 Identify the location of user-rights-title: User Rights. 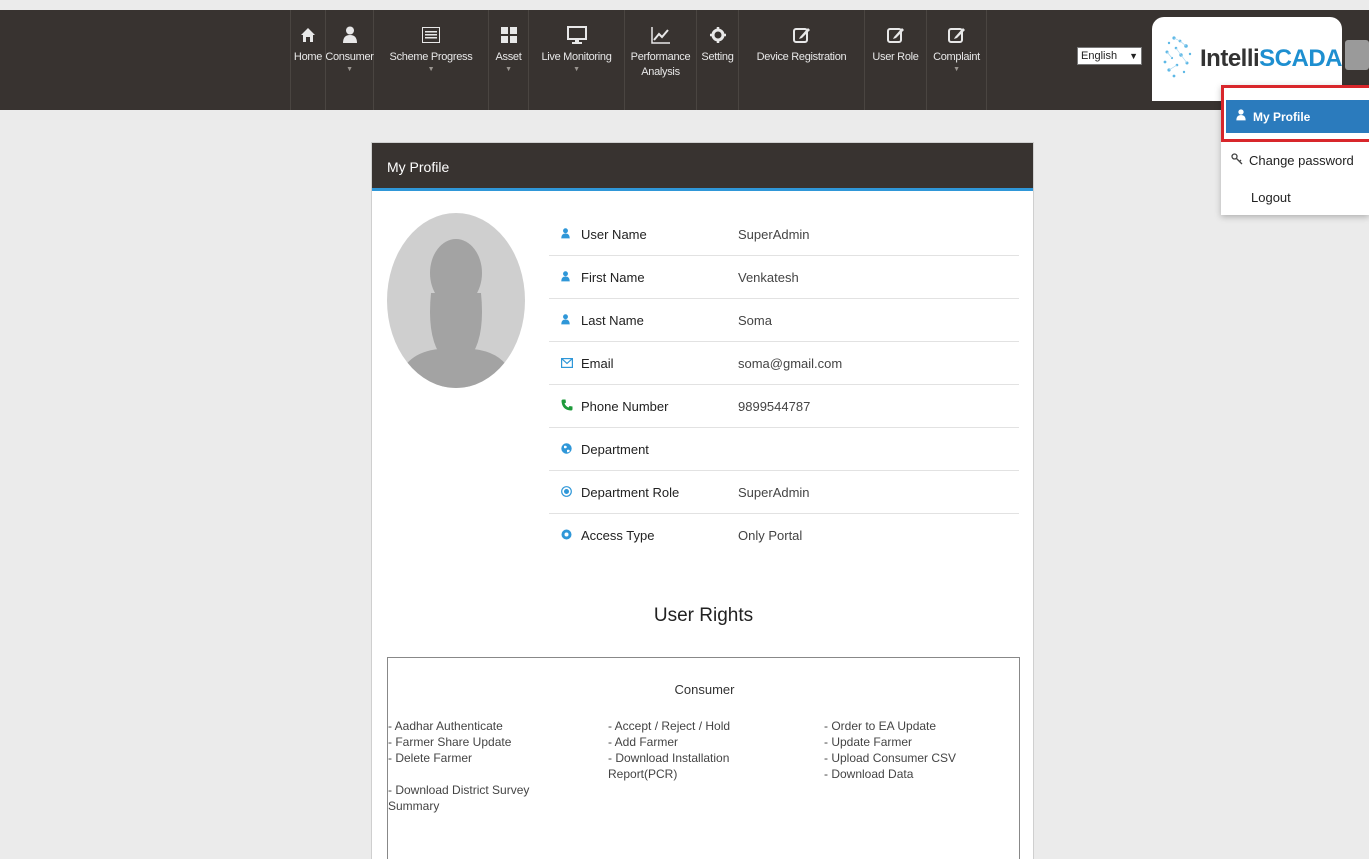
(703, 615).